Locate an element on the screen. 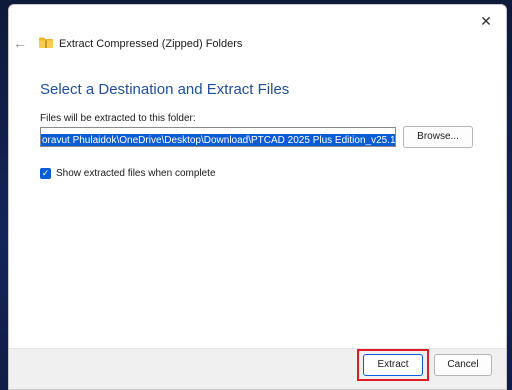 The image size is (512, 390). back-arrow-icon: ← is located at coordinates (21, 43).